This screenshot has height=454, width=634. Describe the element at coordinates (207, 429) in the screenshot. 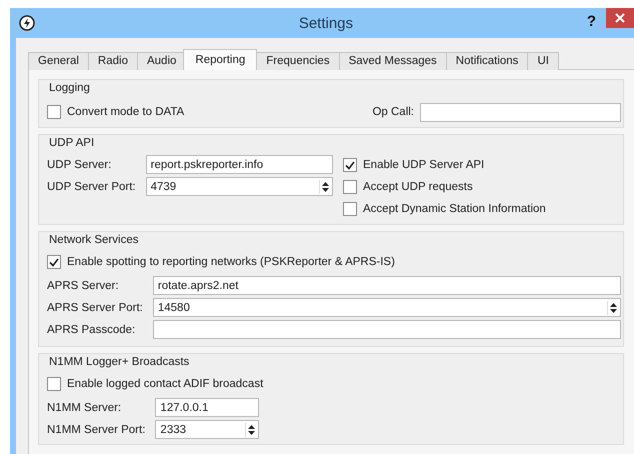

I see `spin-box: 2333` at that location.